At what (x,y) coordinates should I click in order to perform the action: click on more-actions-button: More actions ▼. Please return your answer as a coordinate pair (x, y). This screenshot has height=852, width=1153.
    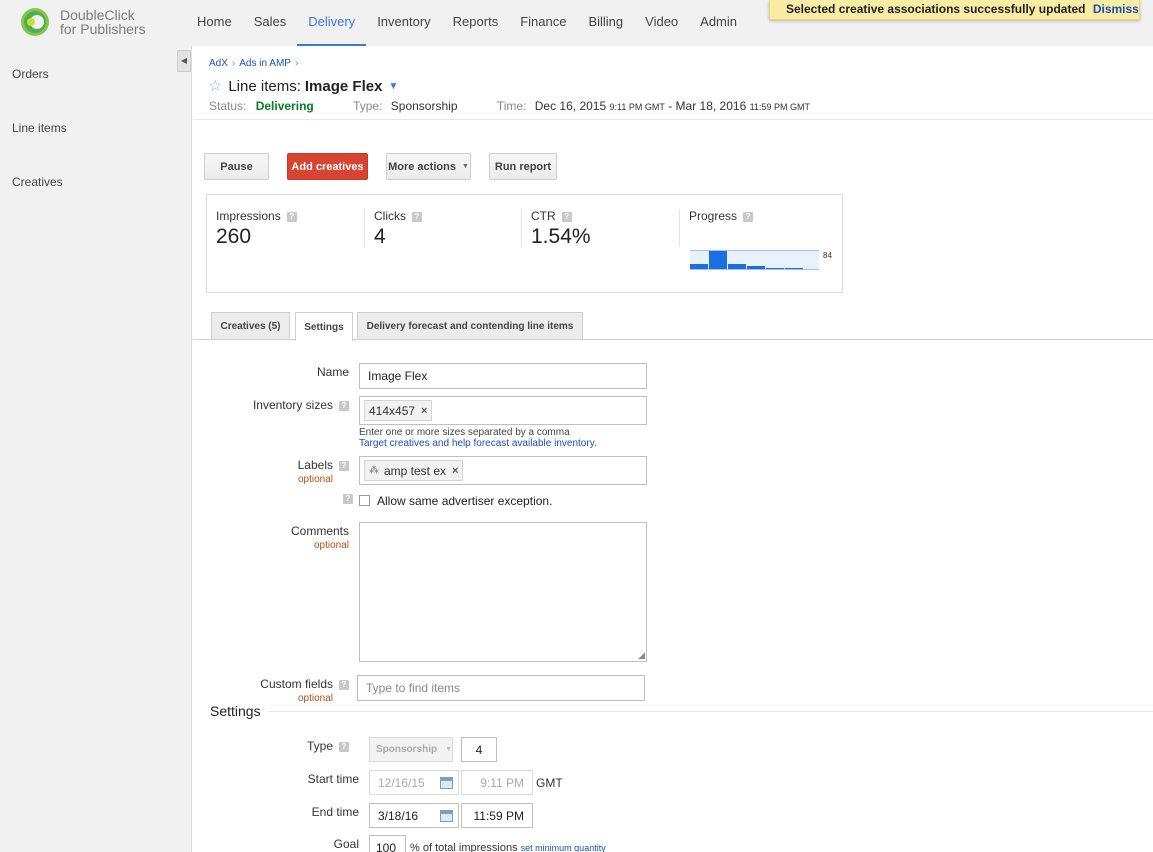
    Looking at the image, I should click on (428, 166).